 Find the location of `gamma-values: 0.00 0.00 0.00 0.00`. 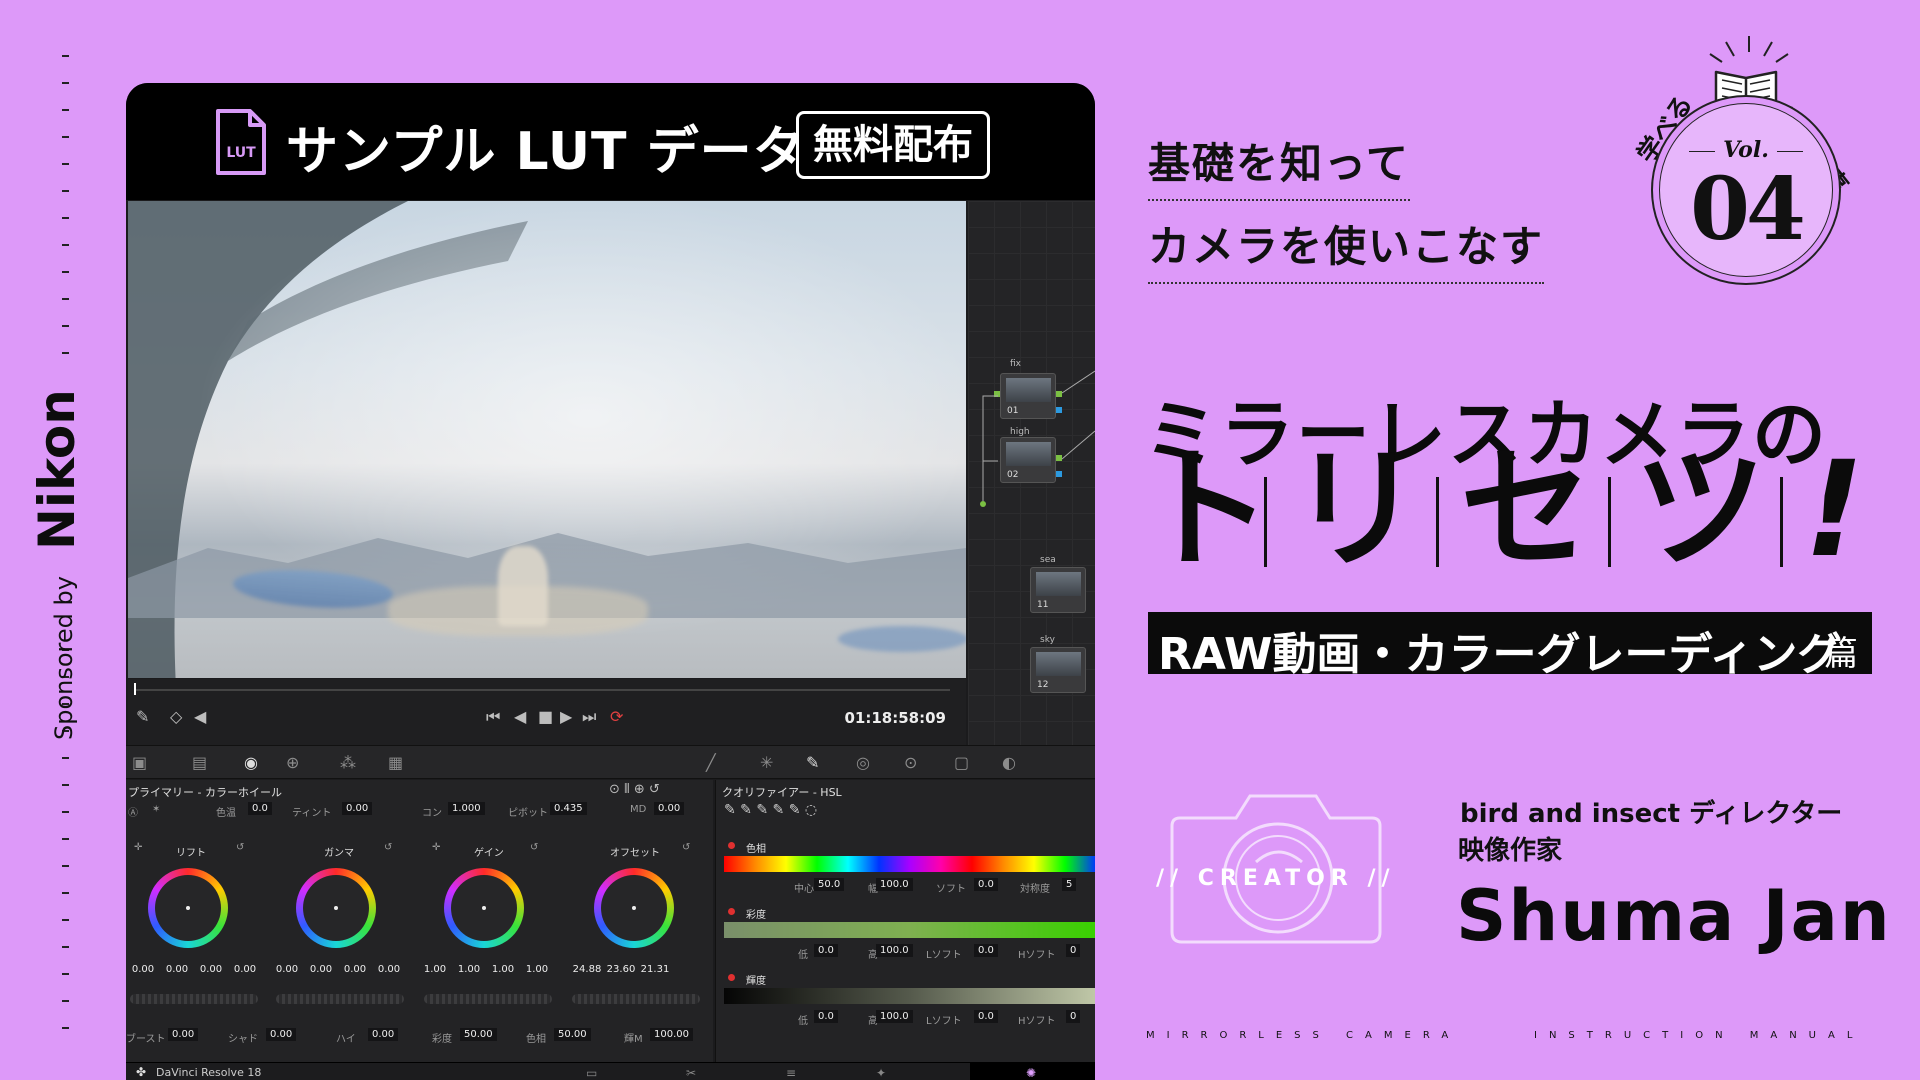

gamma-values: 0.00 0.00 0.00 0.00 is located at coordinates (338, 969).